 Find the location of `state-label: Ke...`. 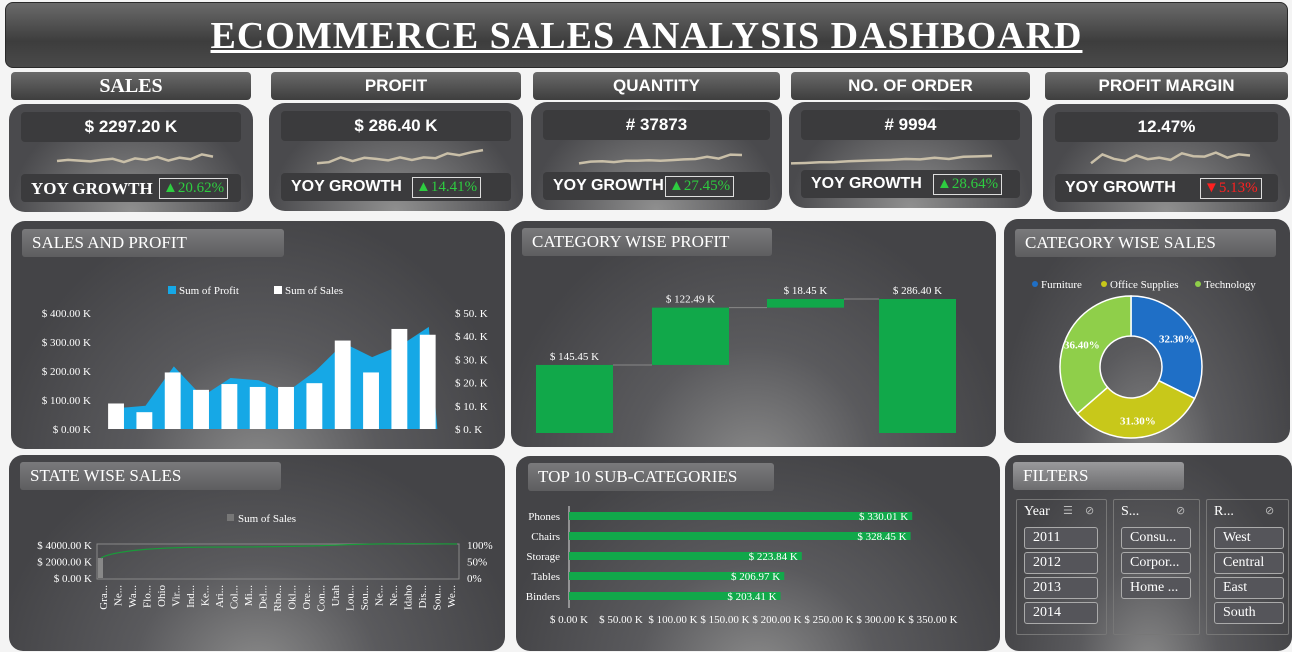

state-label: Ke... is located at coordinates (206, 595).